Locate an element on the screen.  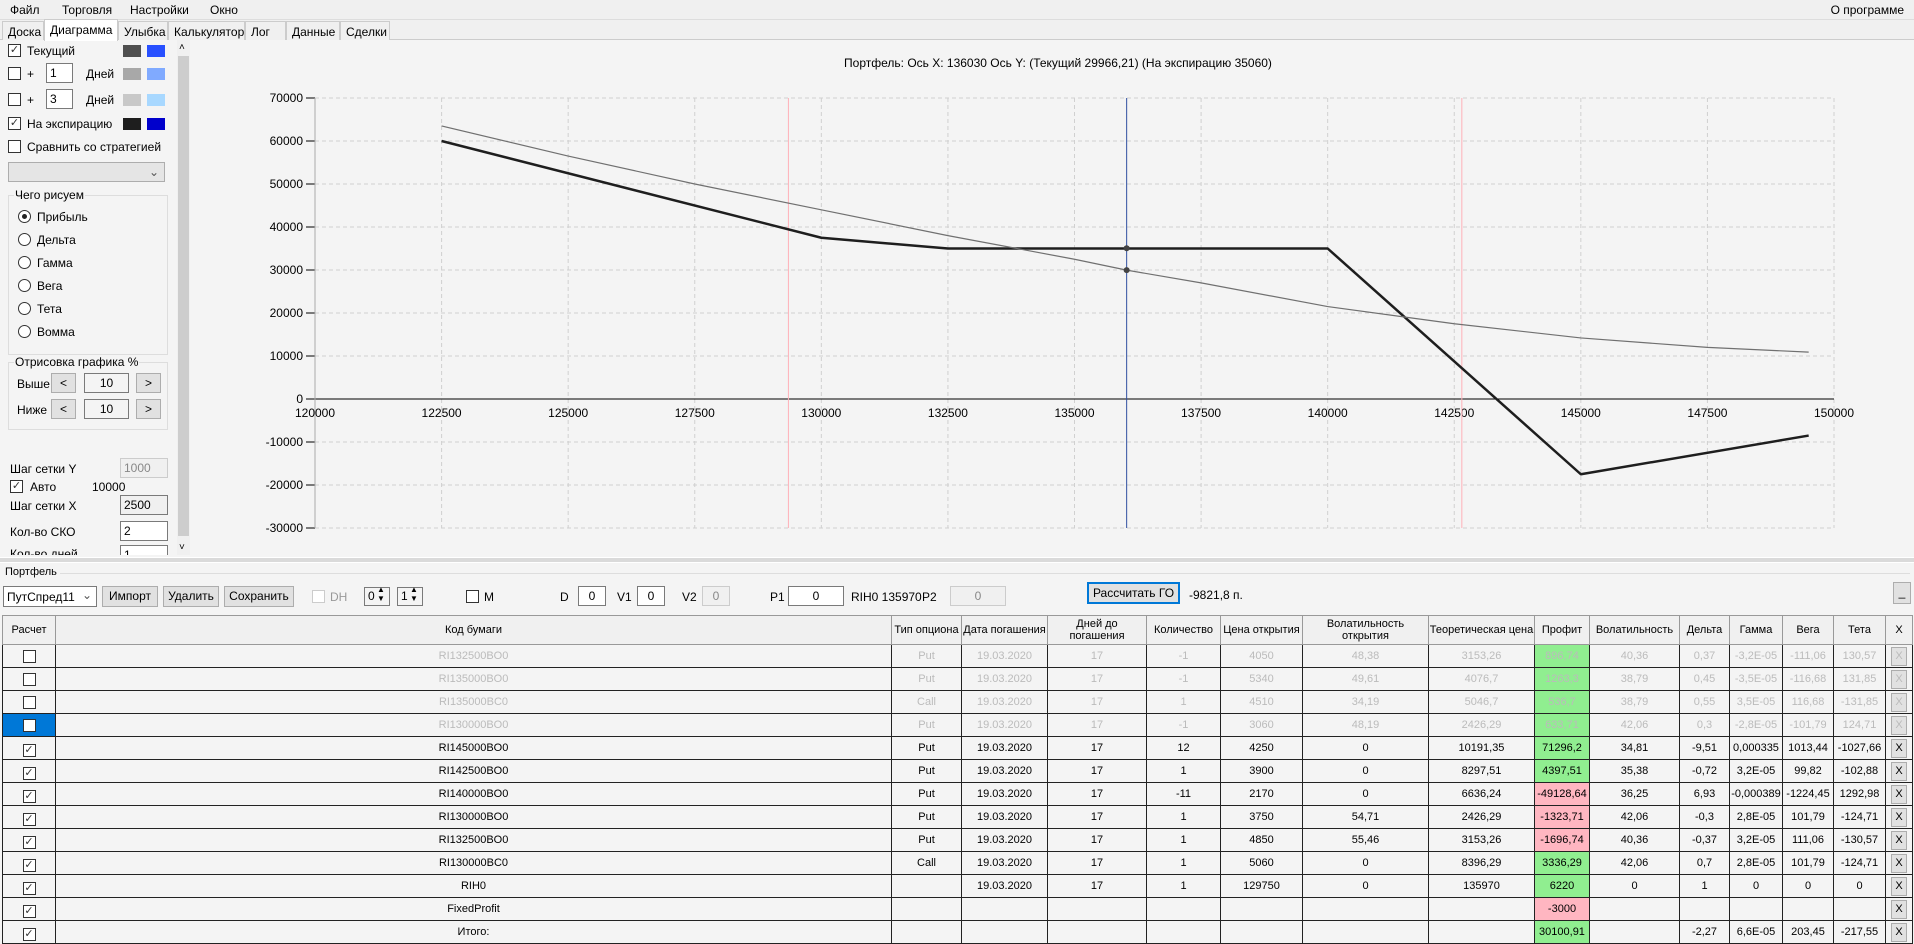
above-input: 10 is located at coordinates (106, 383).